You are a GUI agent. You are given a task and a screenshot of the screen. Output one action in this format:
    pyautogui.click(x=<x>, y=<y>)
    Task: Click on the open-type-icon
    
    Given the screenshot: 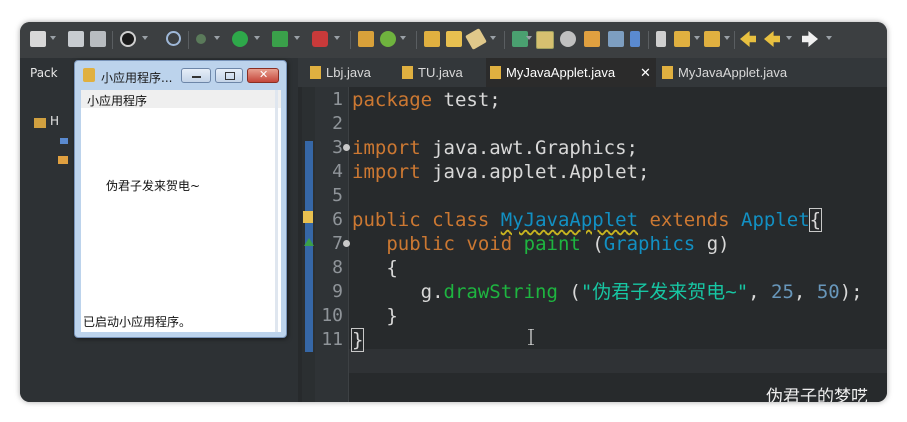 What is the action you would take?
    pyautogui.click(x=432, y=39)
    